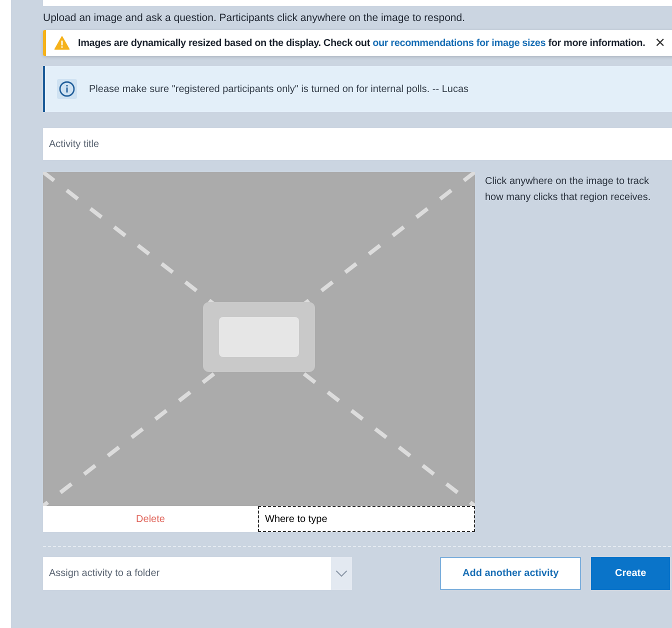 This screenshot has width=672, height=628. I want to click on folder-select: Assign activity to a folder, so click(197, 573).